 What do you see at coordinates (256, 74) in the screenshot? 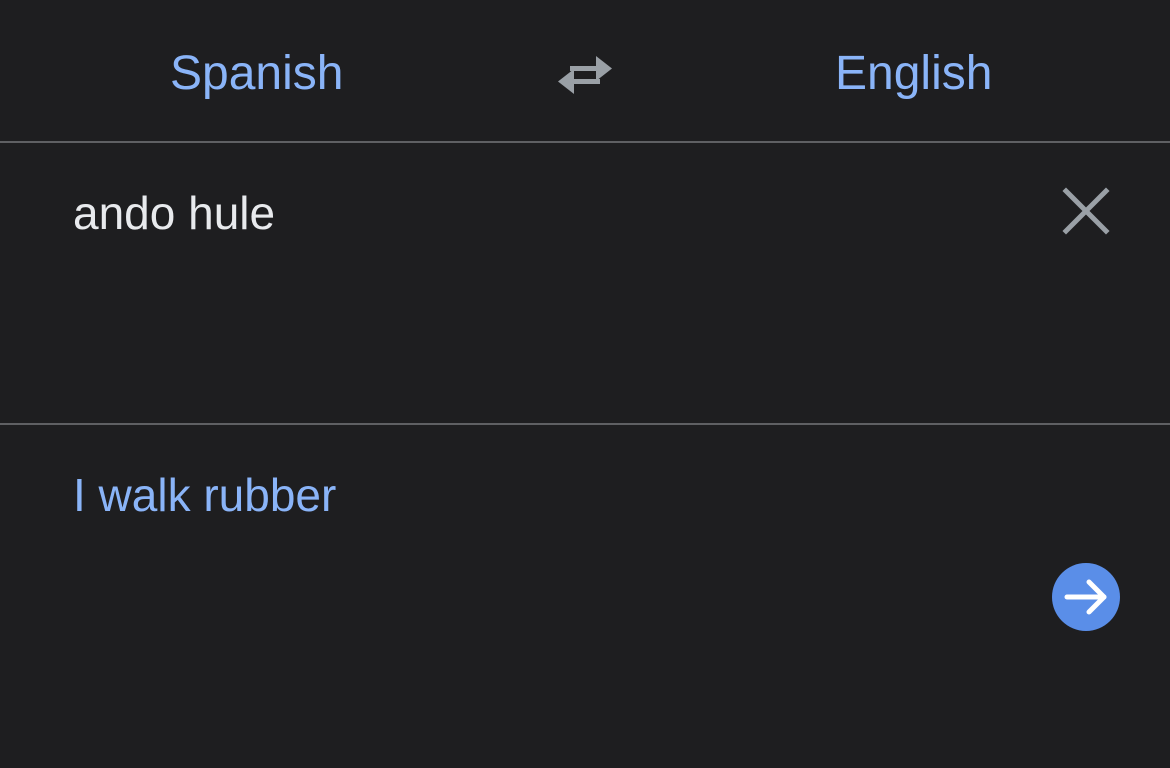
I see `source-language-button: Spanish` at bounding box center [256, 74].